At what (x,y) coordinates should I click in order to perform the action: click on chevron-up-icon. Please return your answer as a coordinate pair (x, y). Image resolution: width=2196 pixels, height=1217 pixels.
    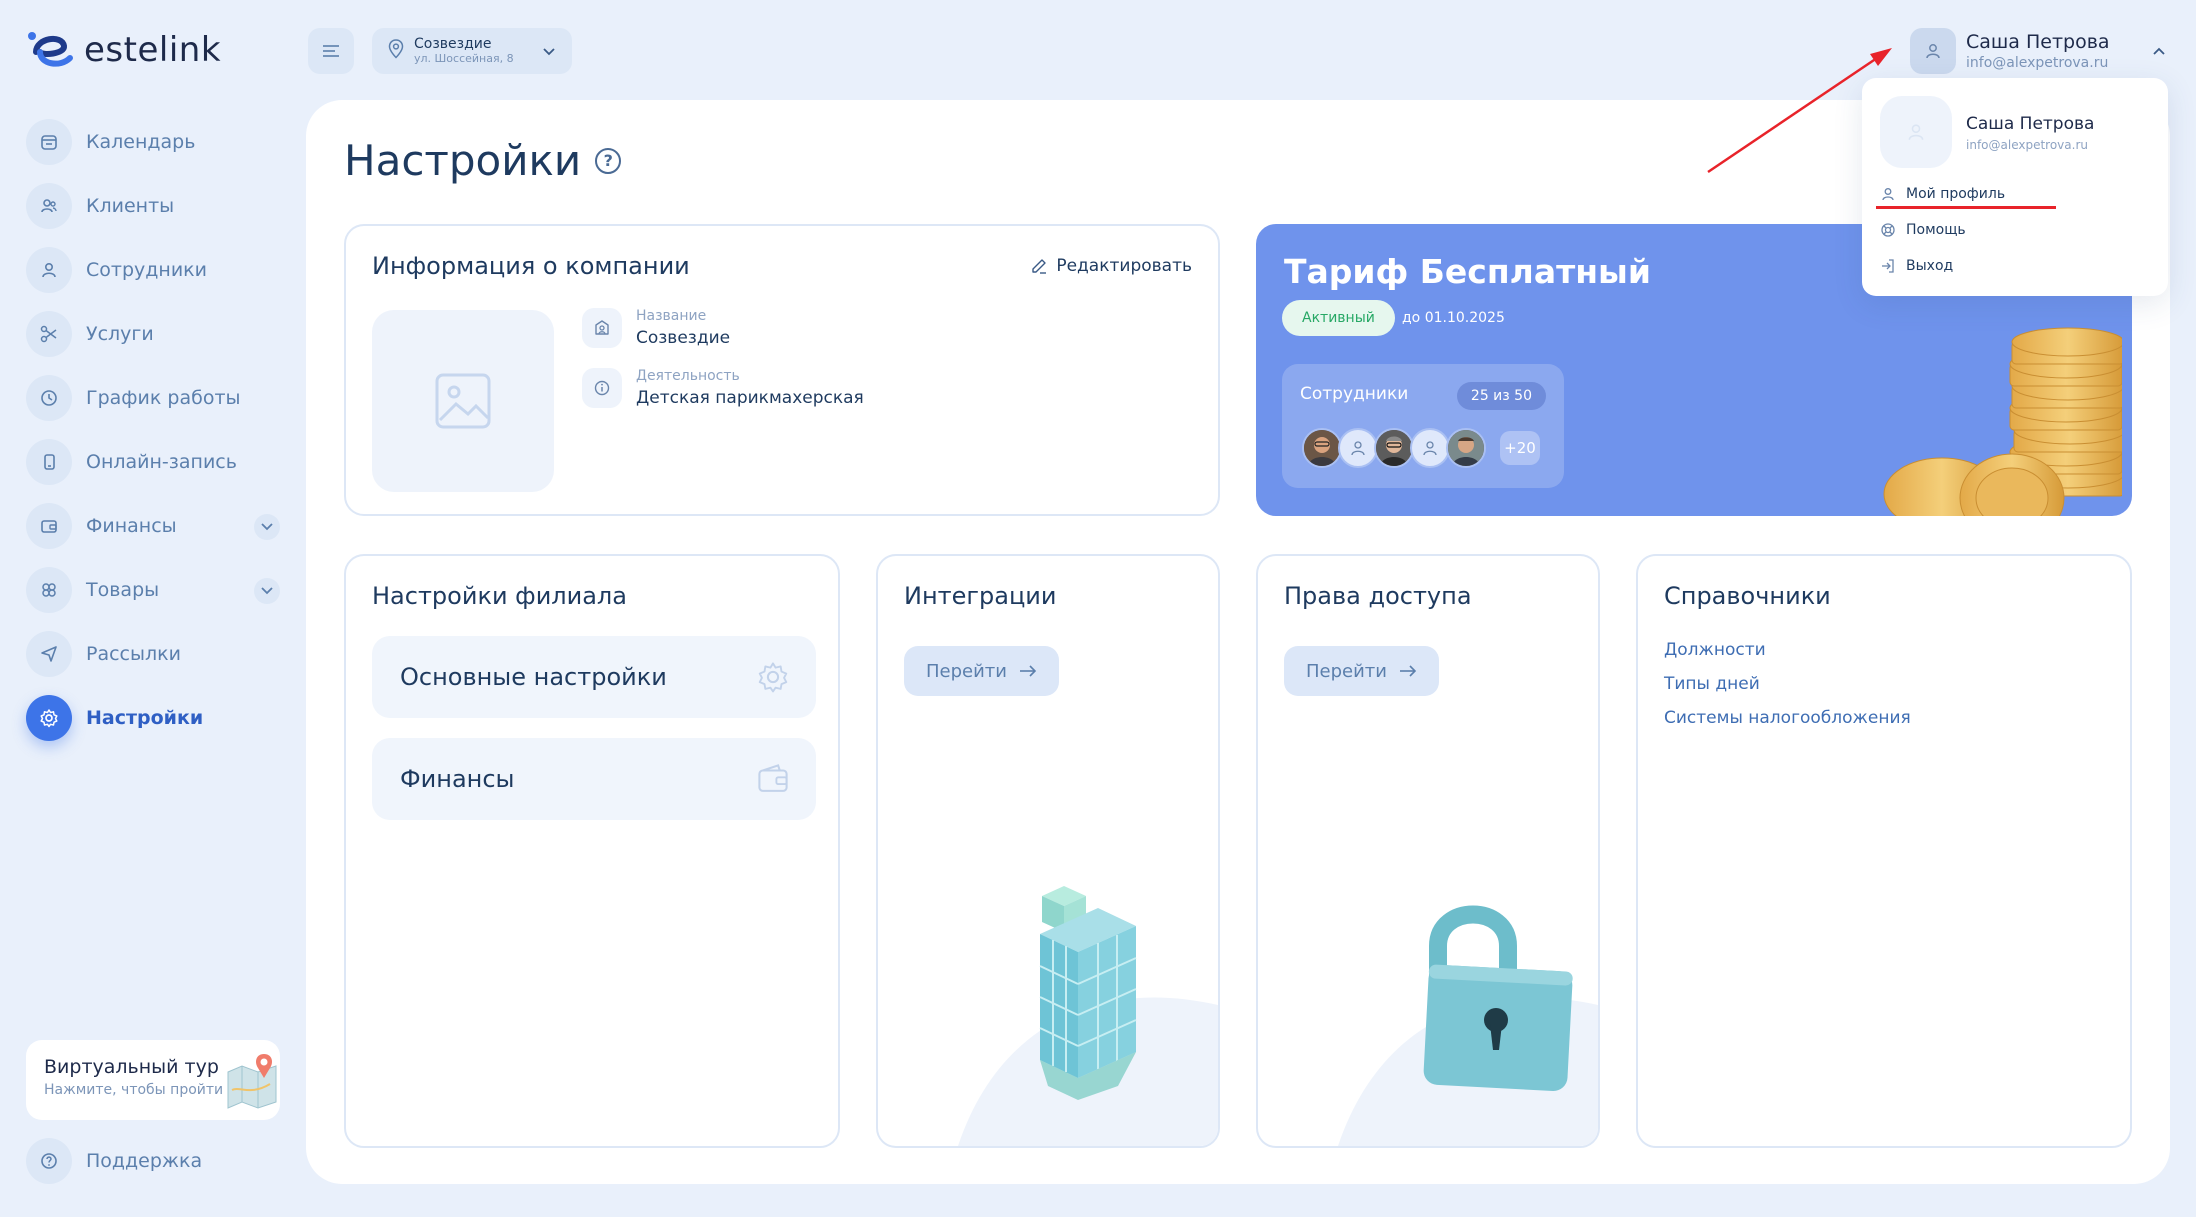
    Looking at the image, I should click on (2159, 51).